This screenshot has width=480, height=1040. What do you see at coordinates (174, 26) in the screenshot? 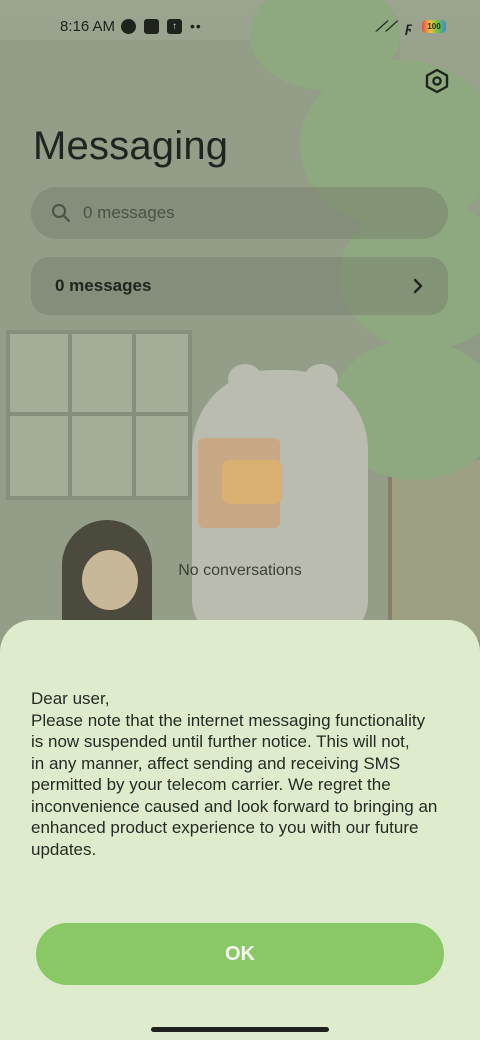
I see `upload-icon: ↑` at bounding box center [174, 26].